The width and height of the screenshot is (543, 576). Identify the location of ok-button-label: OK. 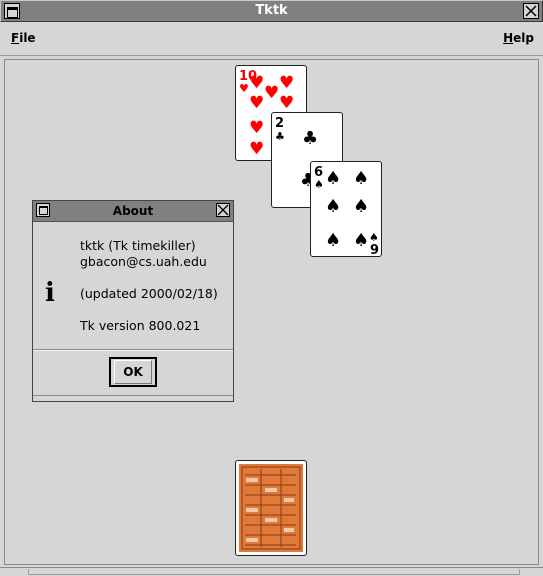
(133, 372).